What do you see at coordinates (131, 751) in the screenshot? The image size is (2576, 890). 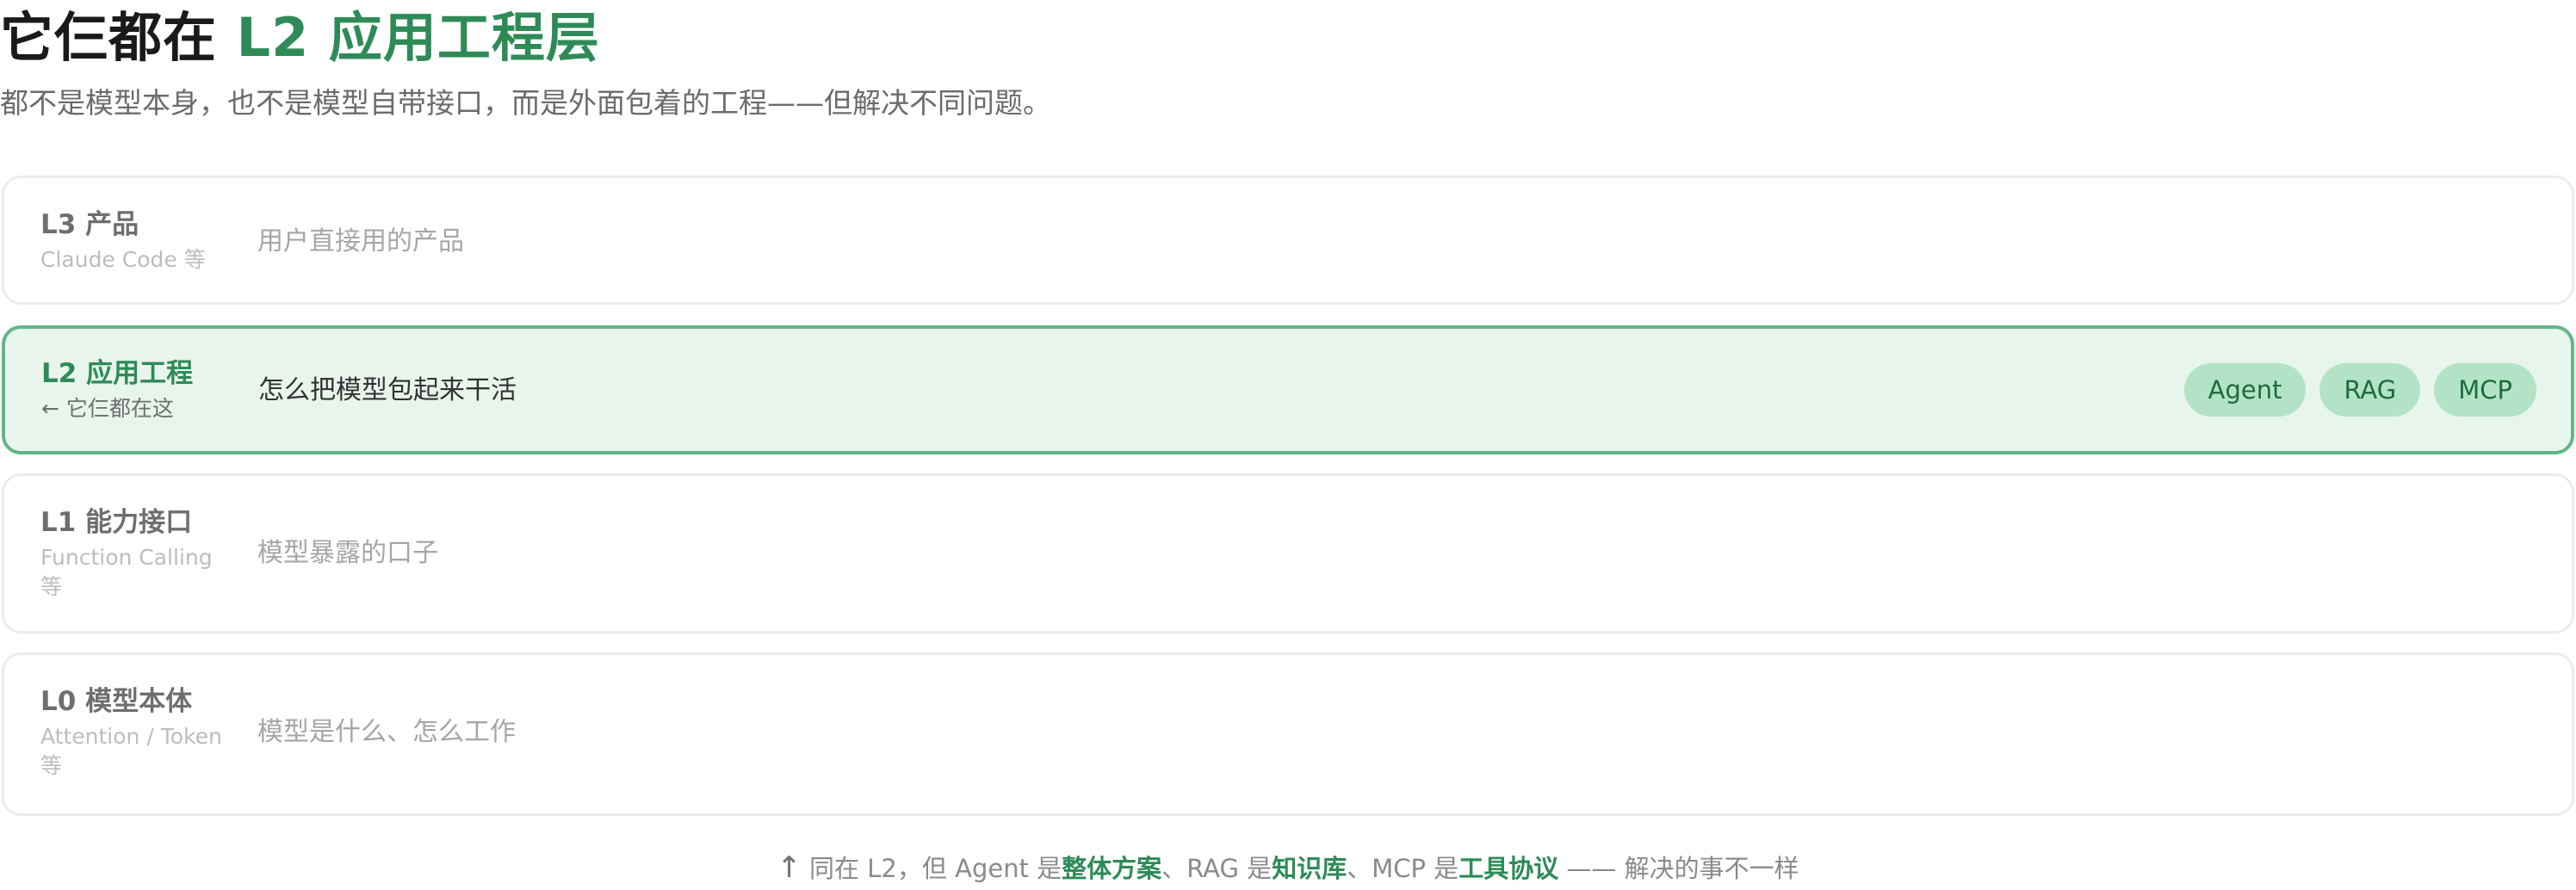 I see `layer-l0-note: Attention / Token 等` at bounding box center [131, 751].